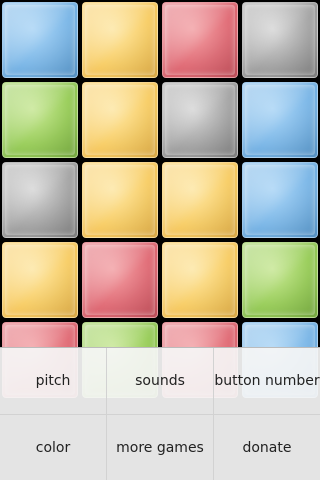  I want to click on menu-item-button-number: button number, so click(267, 381).